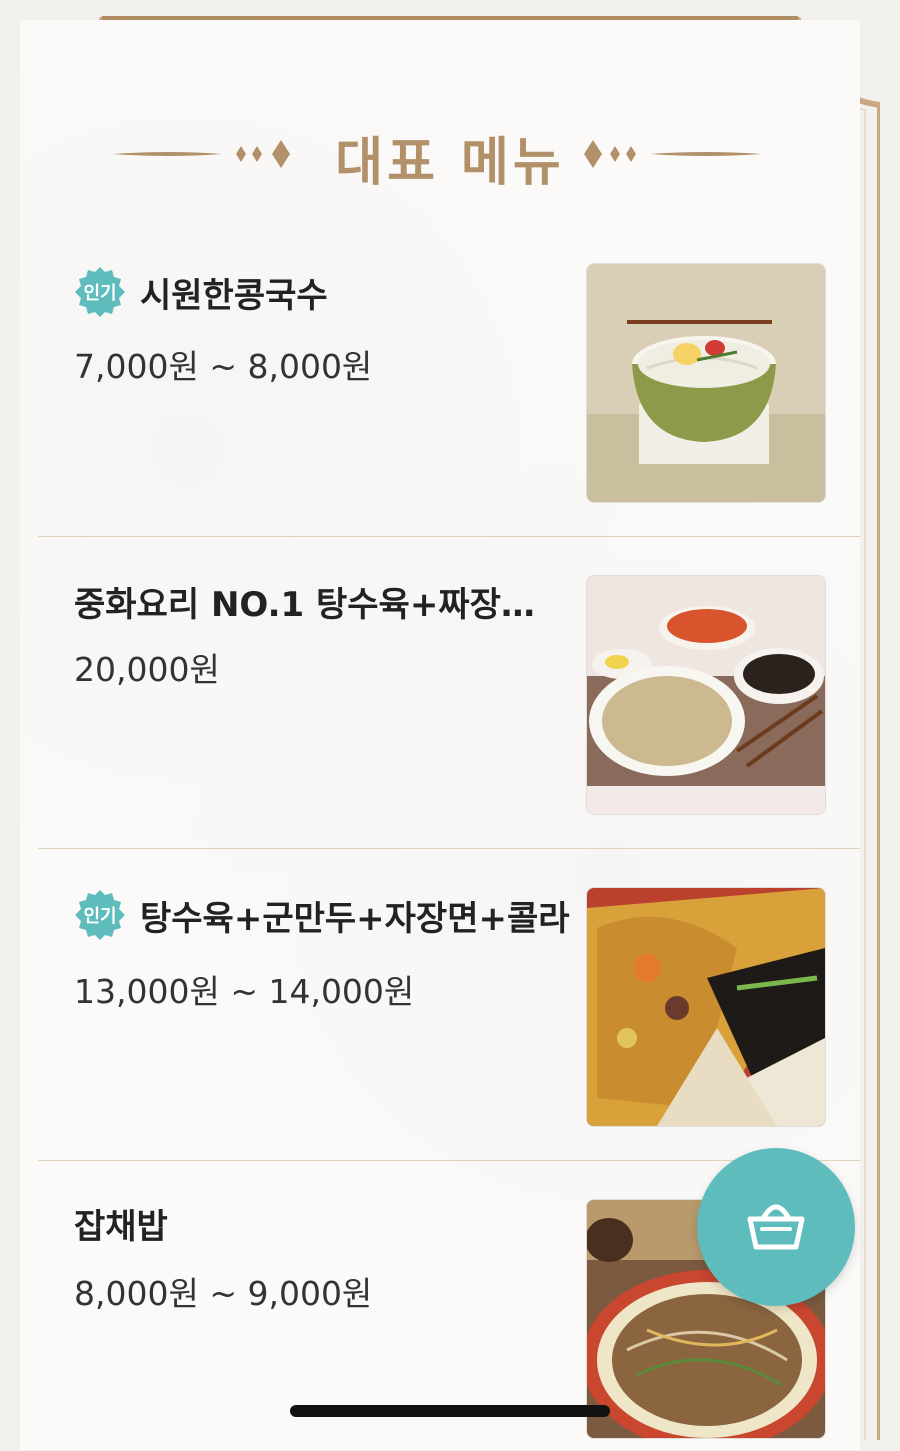  What do you see at coordinates (147, 669) in the screenshot?
I see `item-price: 20,000원` at bounding box center [147, 669].